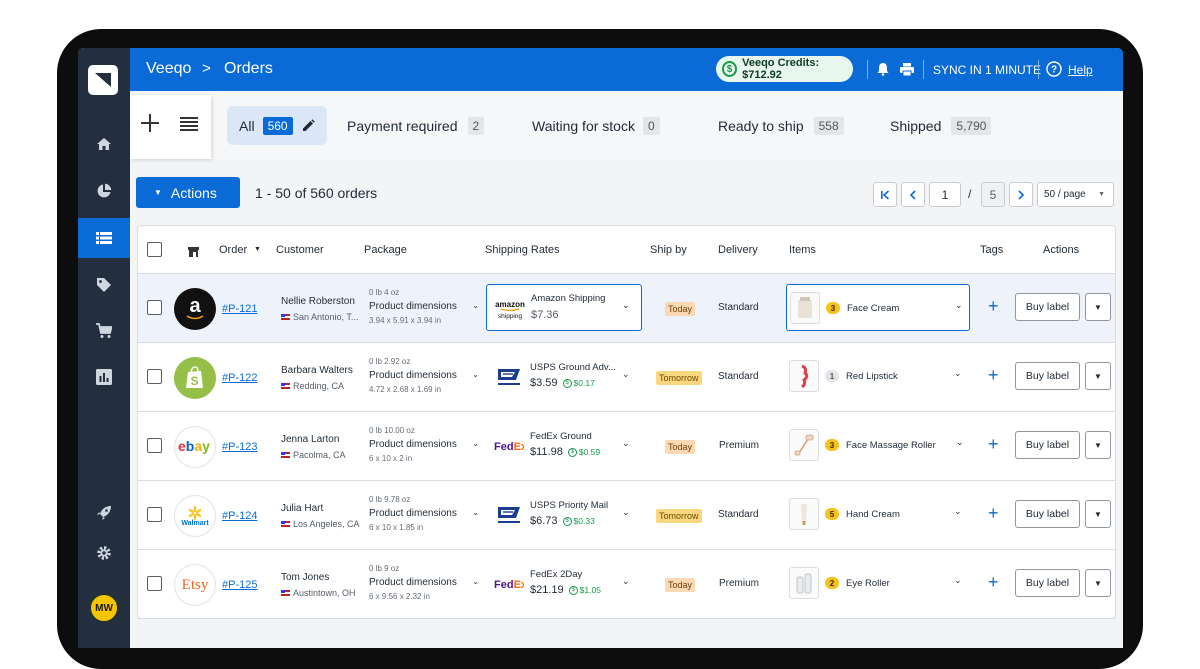 This screenshot has width=1200, height=669. I want to click on tab-ready-to-ship: Ready to ship 558, so click(781, 125).